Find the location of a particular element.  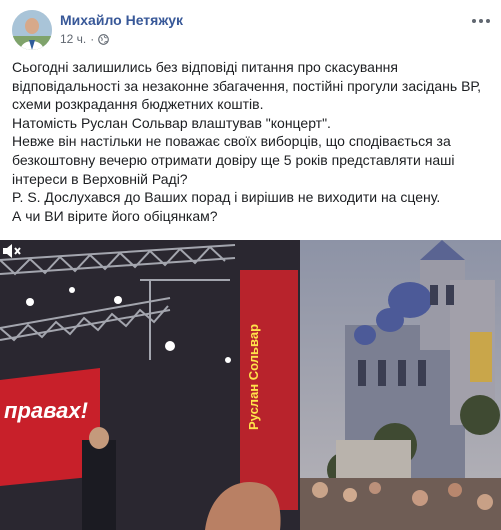

post-text-line: інтереси в Верховній Раді? is located at coordinates (100, 178).